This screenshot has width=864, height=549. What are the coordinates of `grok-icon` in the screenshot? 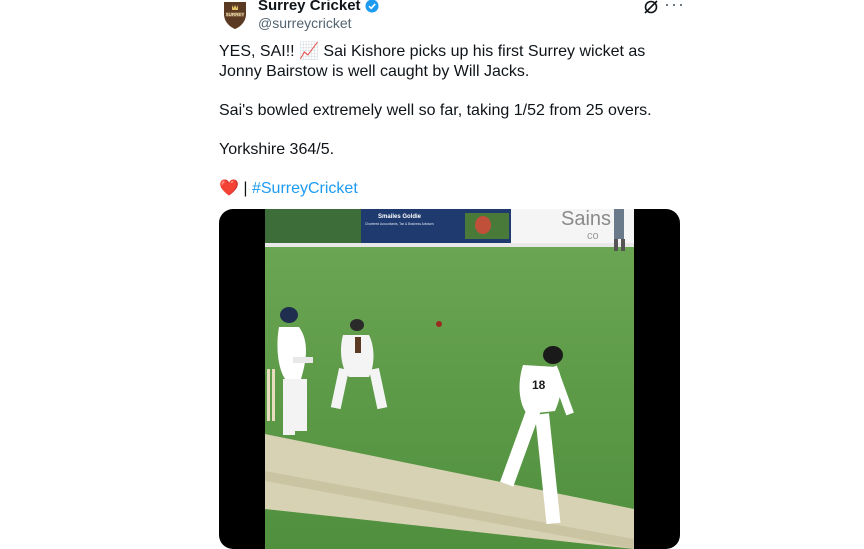 It's located at (651, 8).